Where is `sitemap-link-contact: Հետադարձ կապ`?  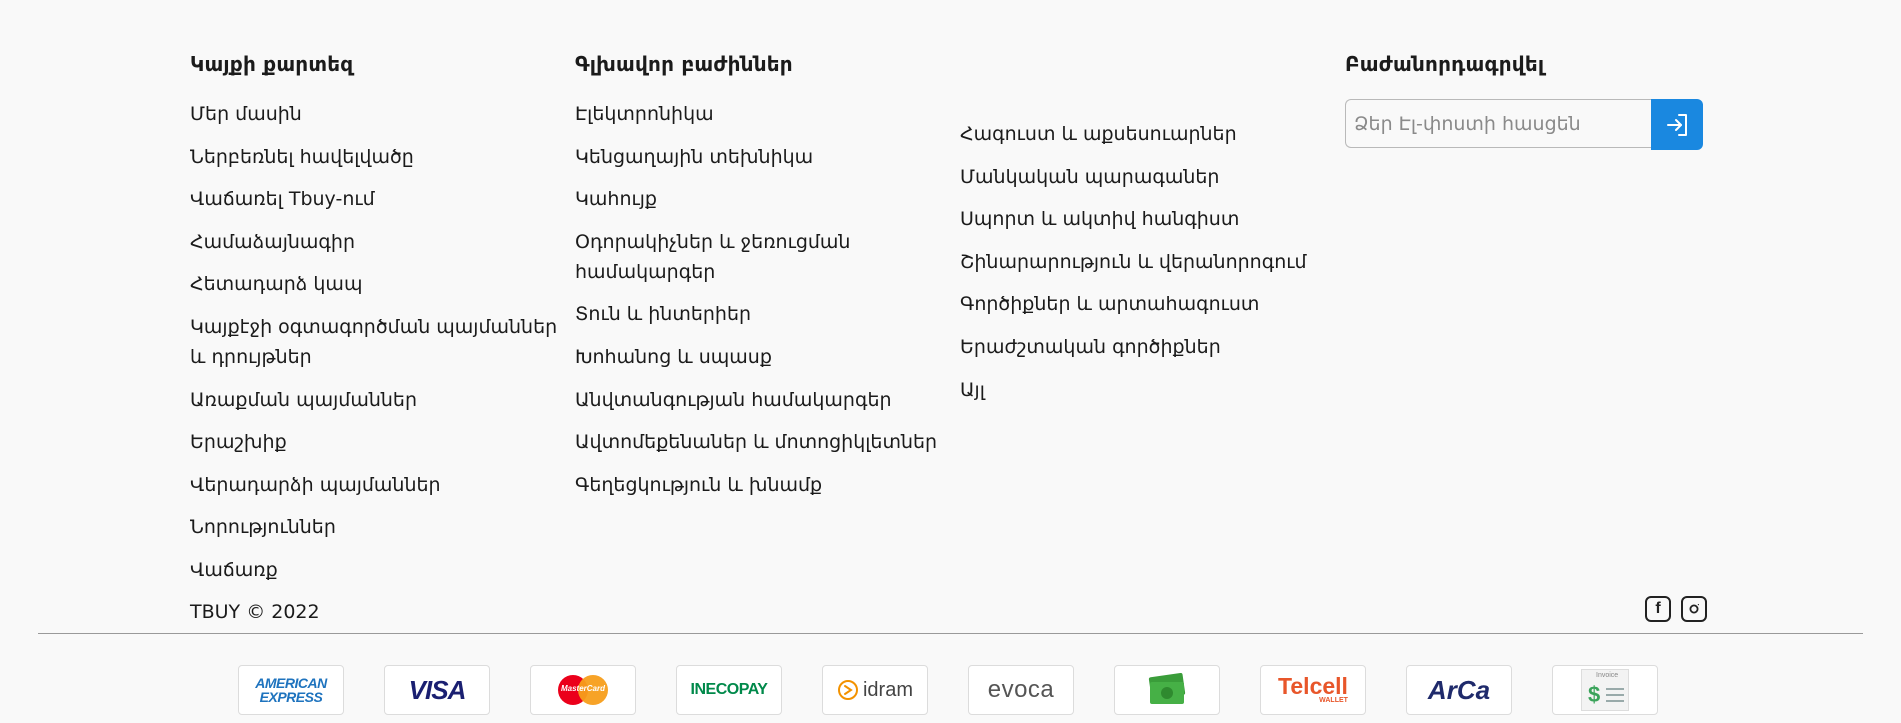 sitemap-link-contact: Հետադարձ կապ is located at coordinates (375, 284).